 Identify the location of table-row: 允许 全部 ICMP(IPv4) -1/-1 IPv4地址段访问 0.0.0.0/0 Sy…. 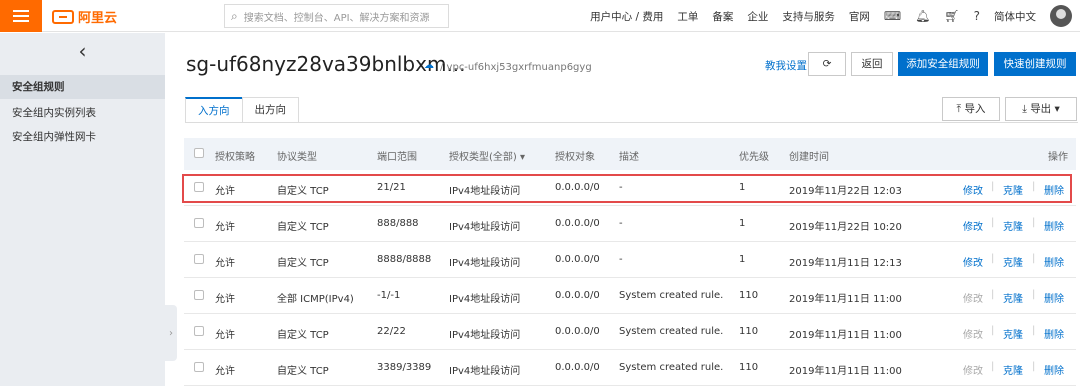
(630, 296).